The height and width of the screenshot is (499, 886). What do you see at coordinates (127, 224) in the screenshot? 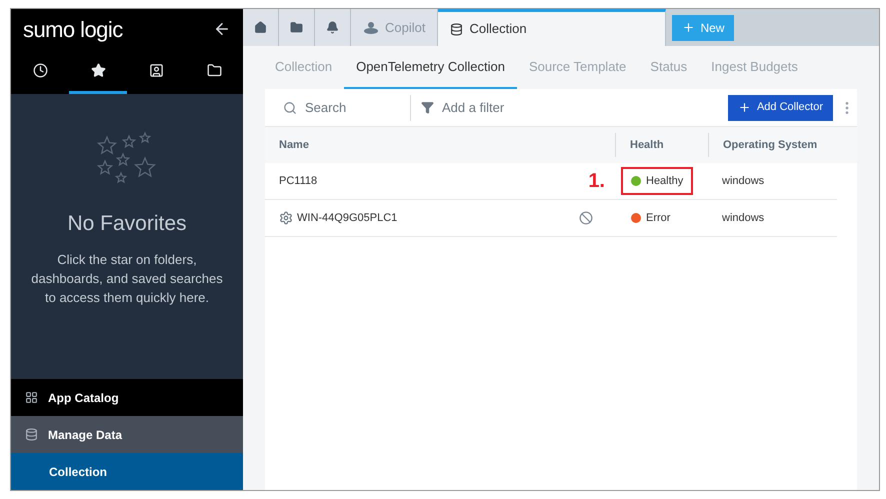
I see `empty-title: No Favorites` at bounding box center [127, 224].